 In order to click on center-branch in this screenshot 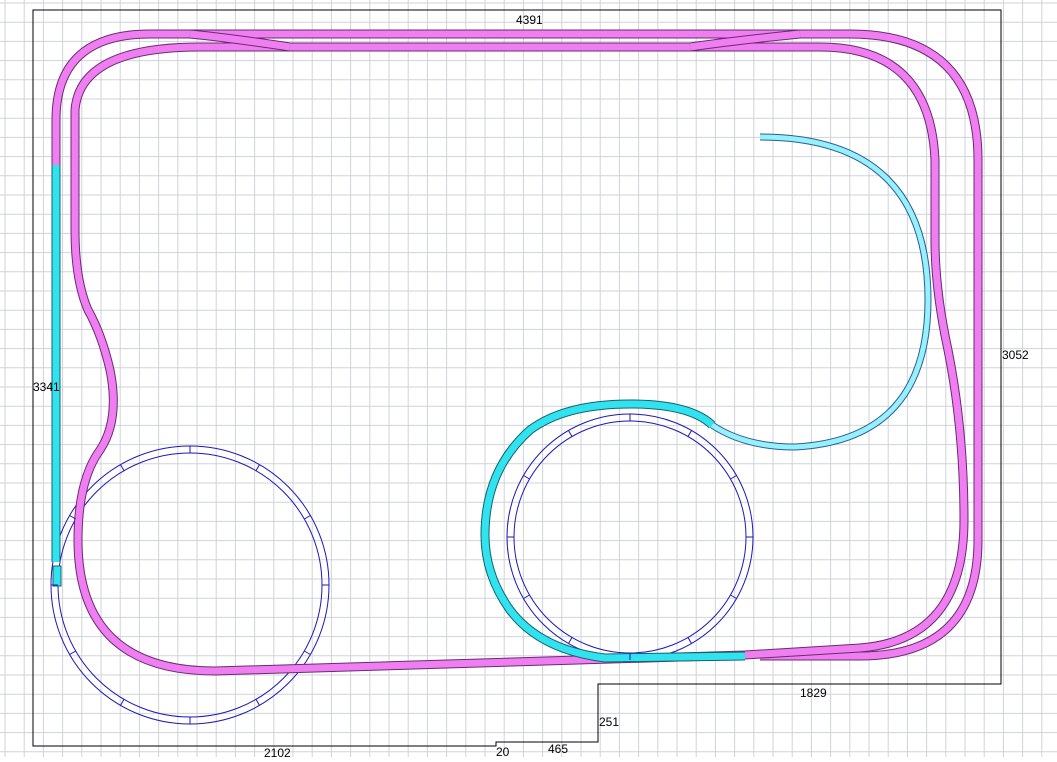, I will do `click(613, 531)`.